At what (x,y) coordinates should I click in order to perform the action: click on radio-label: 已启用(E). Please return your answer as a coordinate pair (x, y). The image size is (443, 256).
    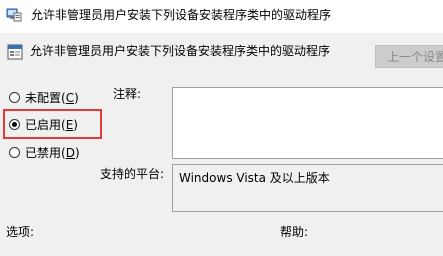
    Looking at the image, I should click on (51, 125).